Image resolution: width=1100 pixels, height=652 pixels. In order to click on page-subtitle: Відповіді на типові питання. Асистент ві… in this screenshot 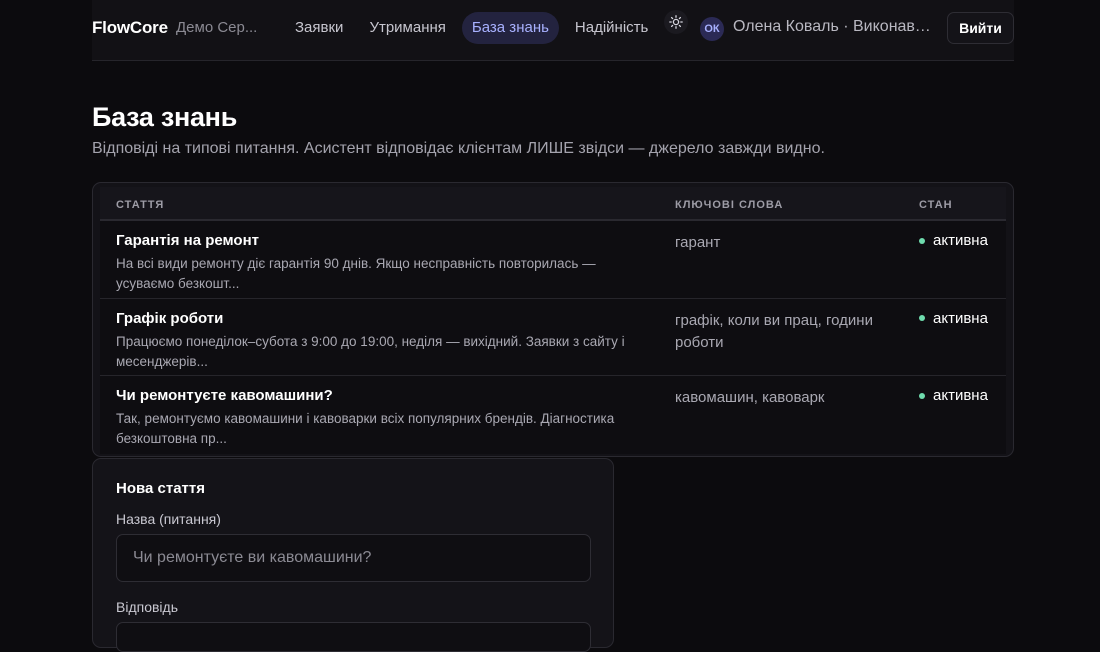, I will do `click(458, 148)`.